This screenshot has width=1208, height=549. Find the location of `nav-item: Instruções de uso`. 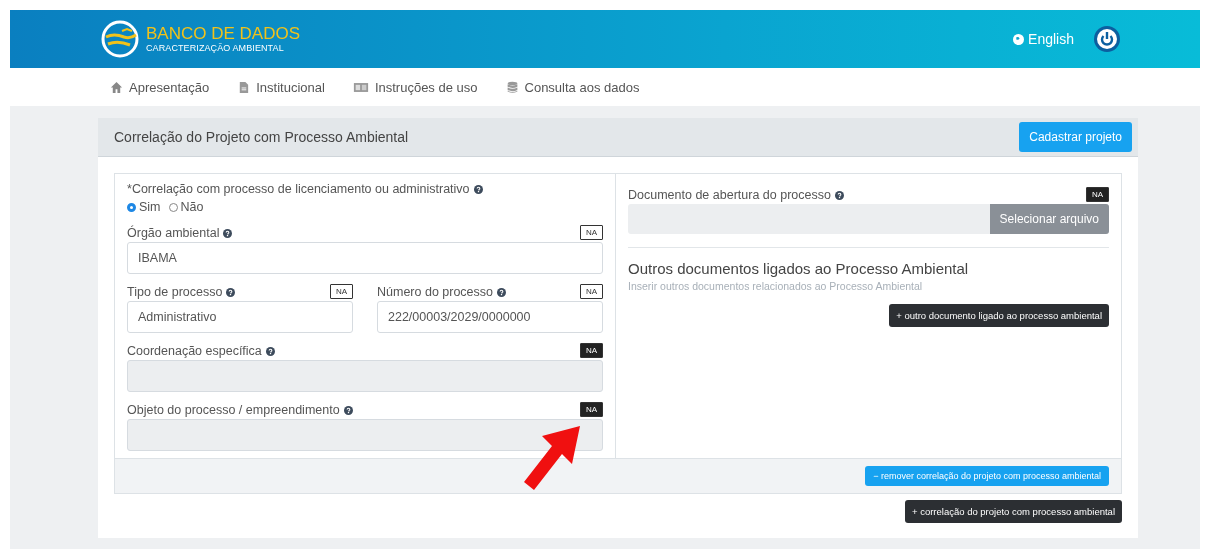

nav-item: Instruções de uso is located at coordinates (415, 87).